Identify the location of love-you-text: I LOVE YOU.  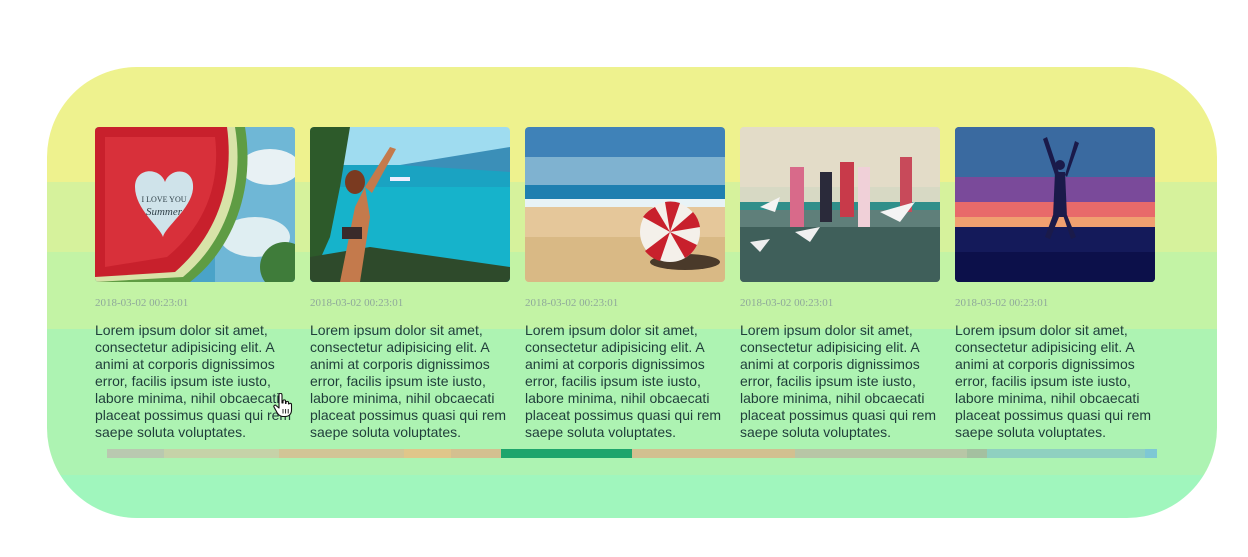
(163, 199).